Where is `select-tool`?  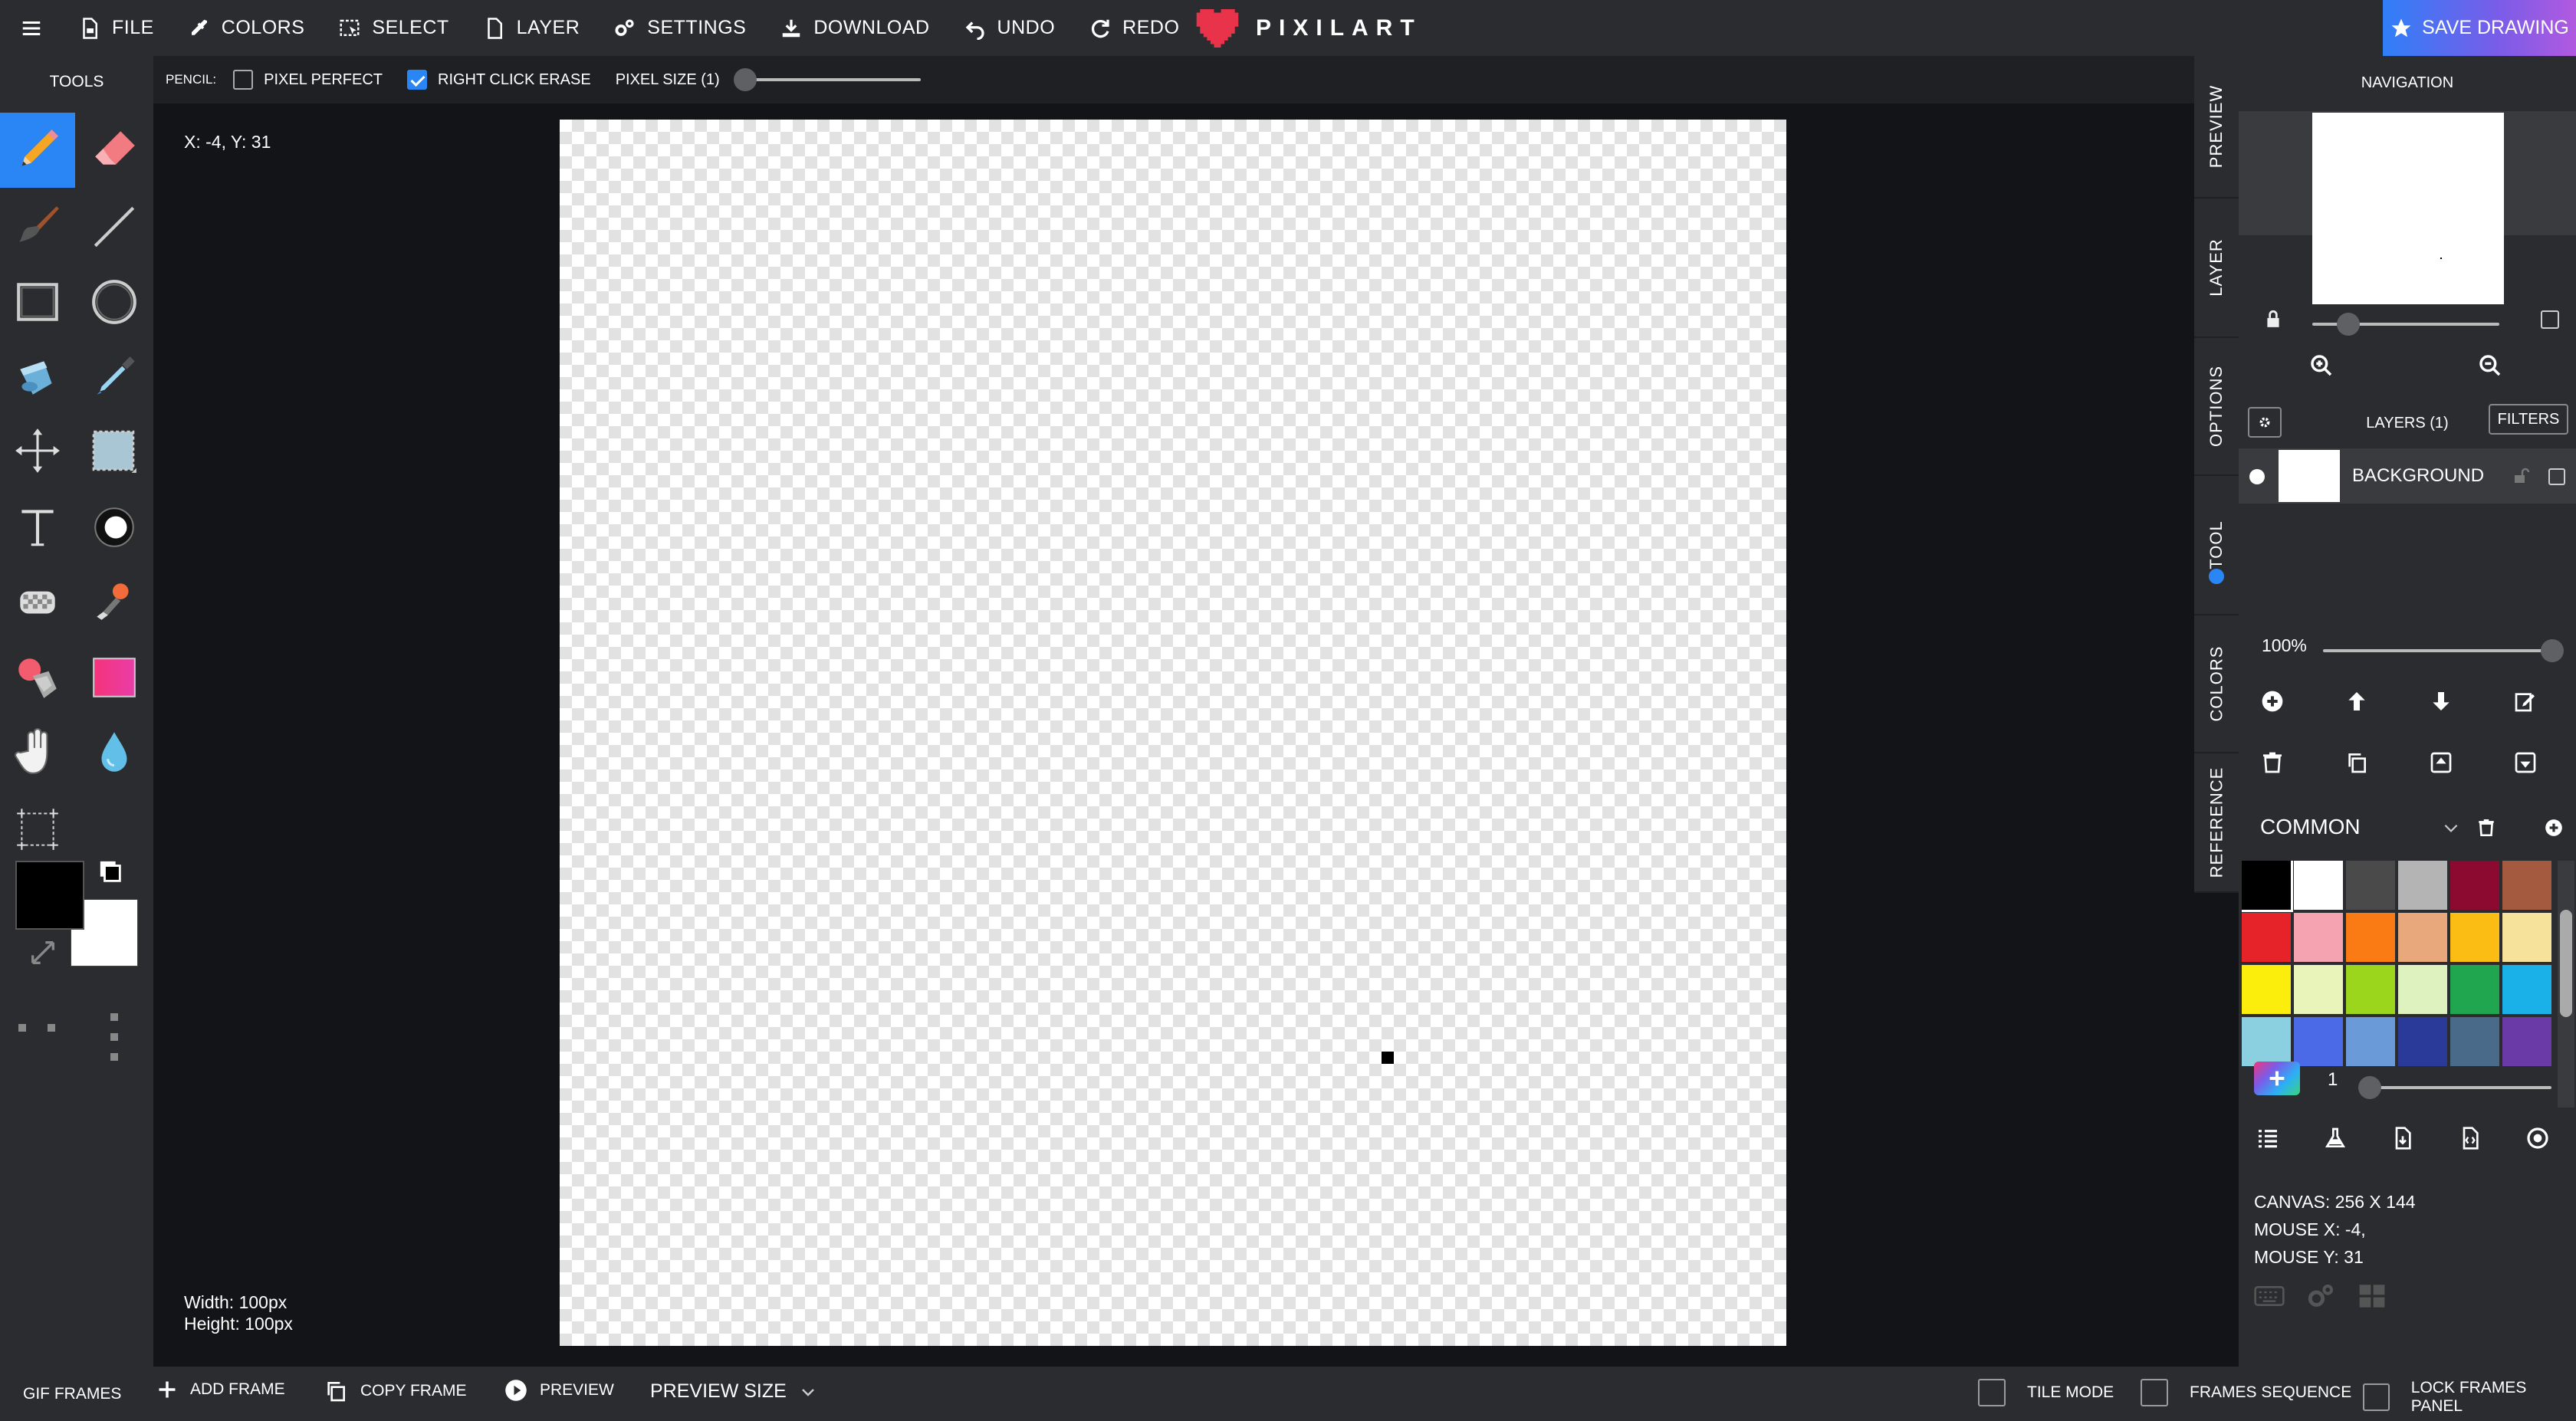
select-tool is located at coordinates (115, 450).